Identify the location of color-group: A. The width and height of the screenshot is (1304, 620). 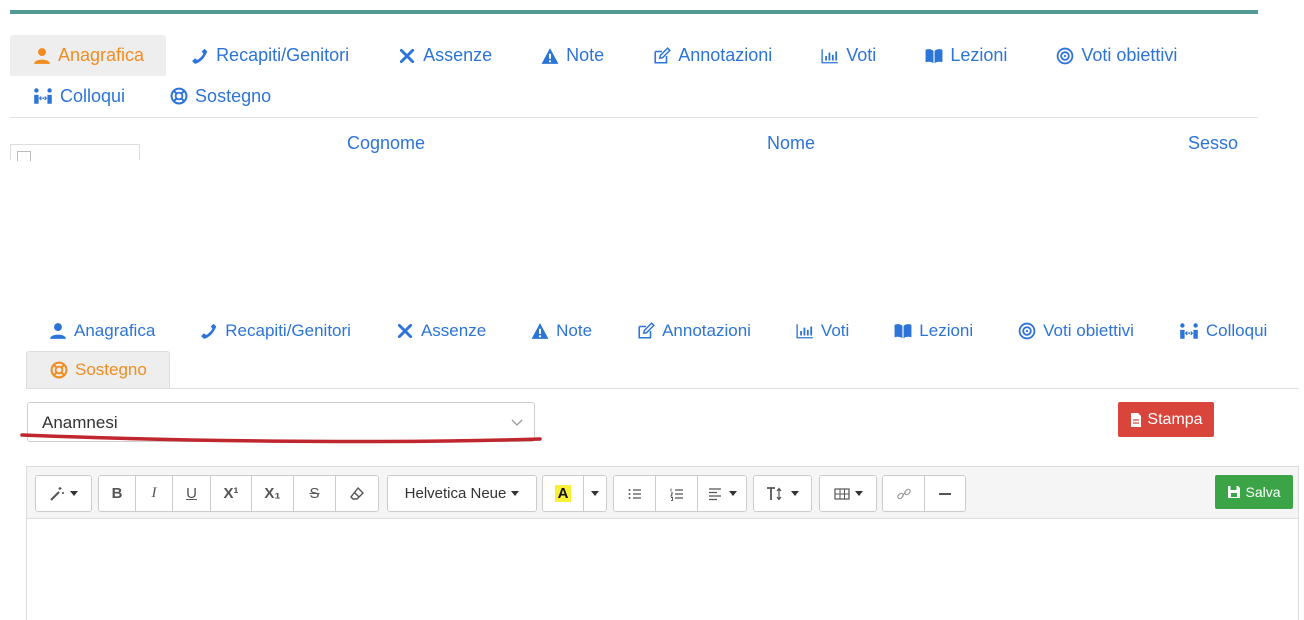
(574, 493).